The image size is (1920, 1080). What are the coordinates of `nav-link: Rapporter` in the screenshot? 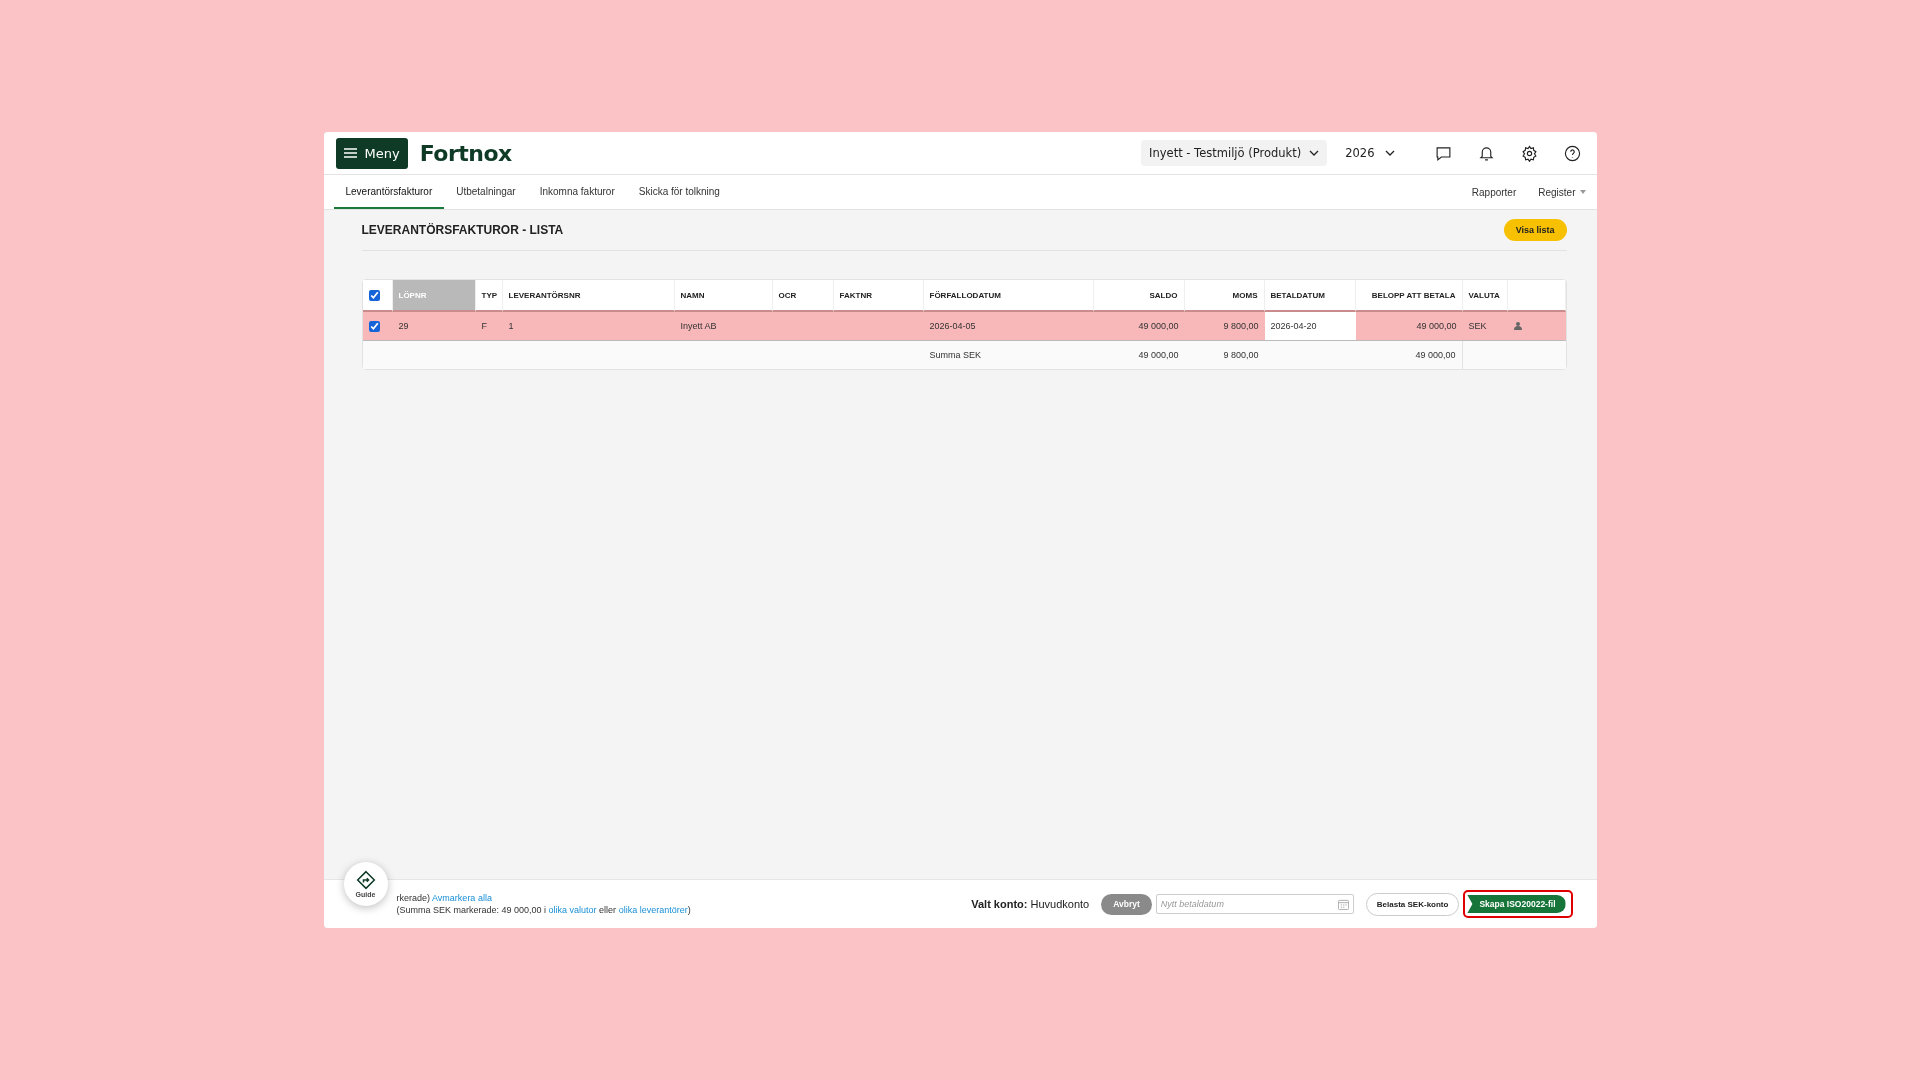 It's located at (1494, 192).